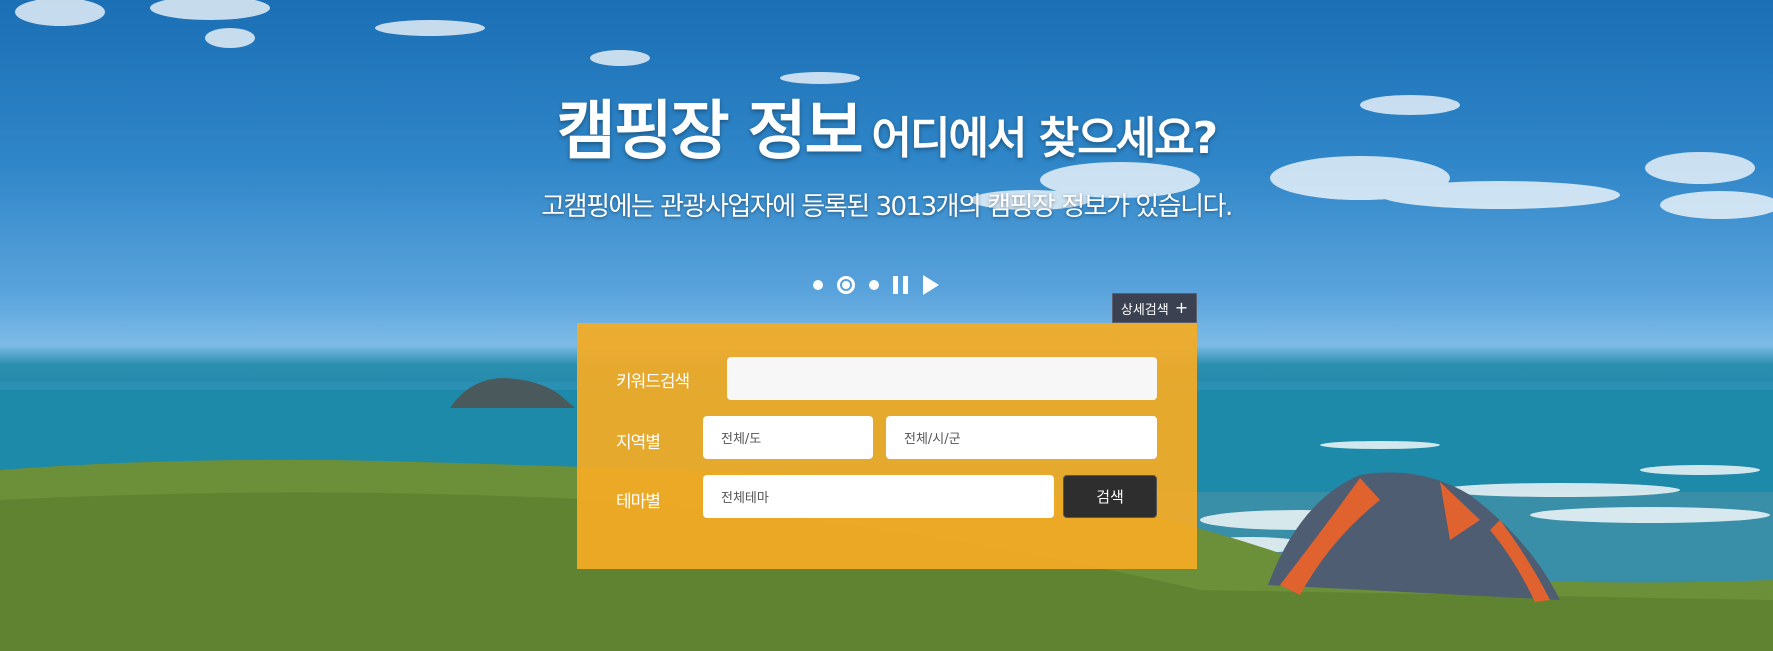 The width and height of the screenshot is (1773, 651). I want to click on theme-select-value: 전체테마, so click(745, 498).